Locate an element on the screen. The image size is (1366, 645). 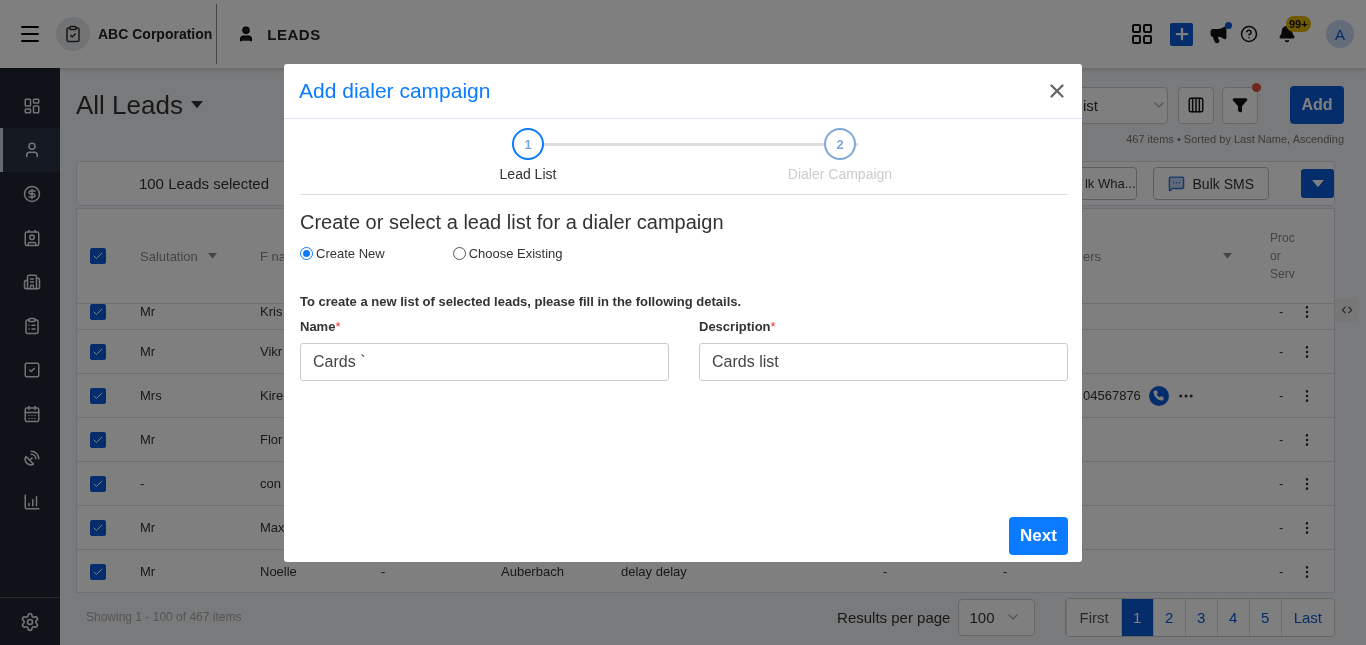
clipboard-icon is located at coordinates (31, 326).